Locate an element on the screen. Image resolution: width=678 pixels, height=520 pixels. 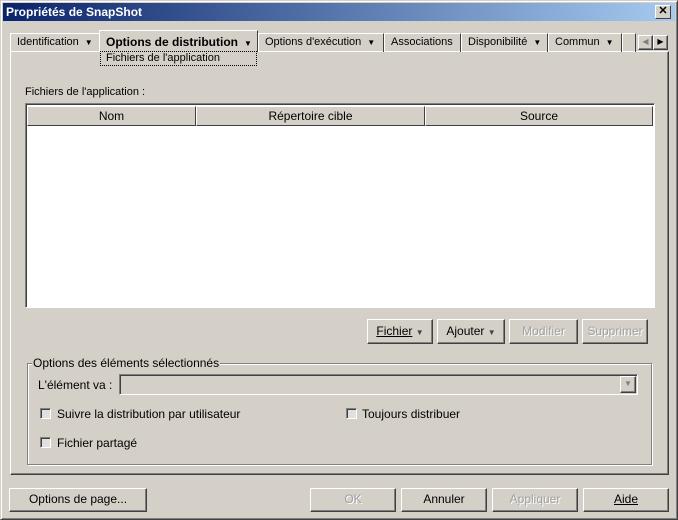
tab-associations: Associations is located at coordinates (422, 42).